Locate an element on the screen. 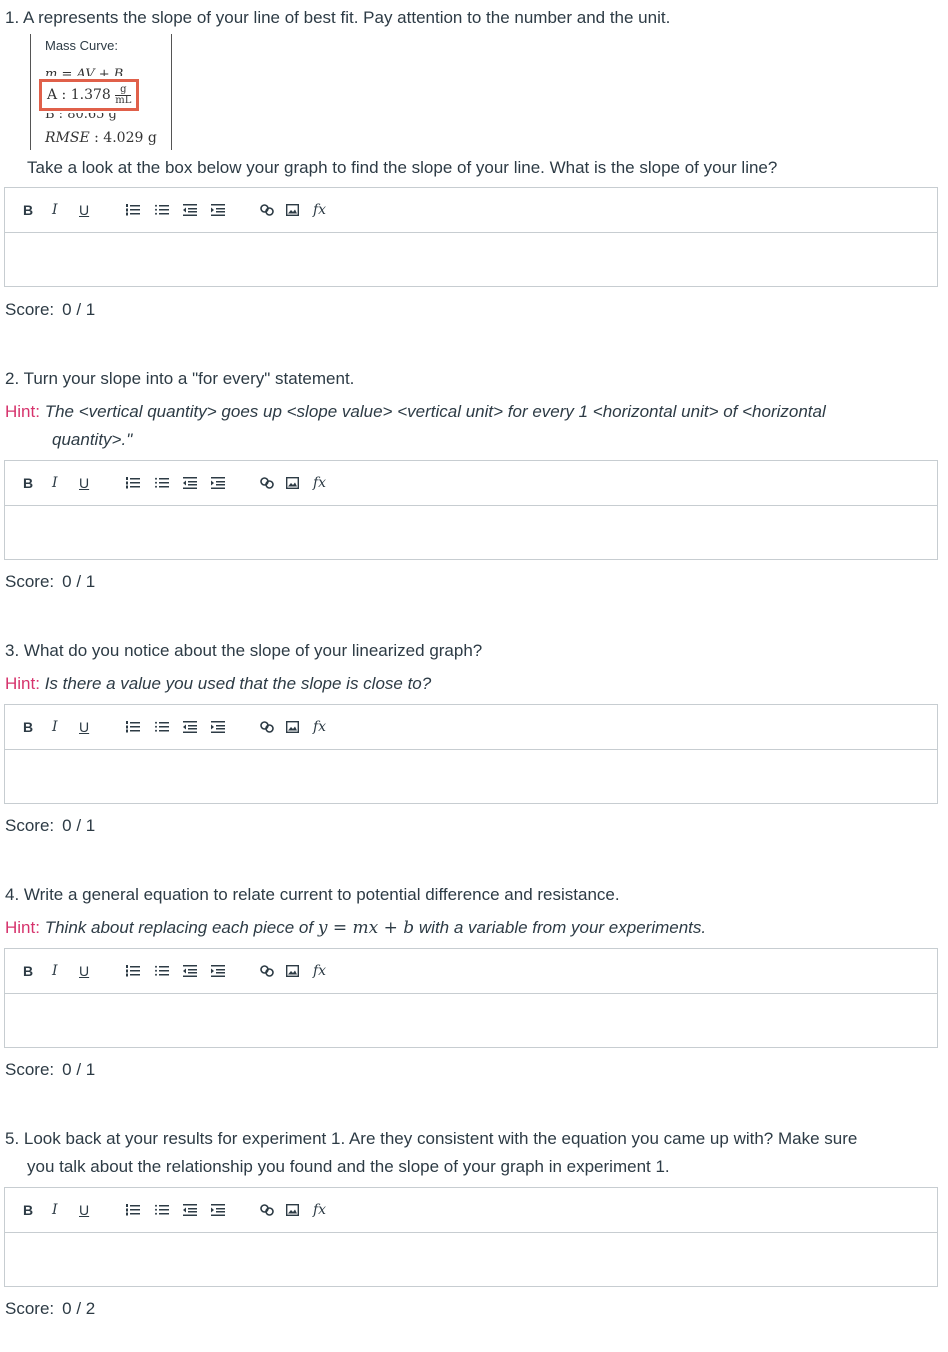 The image size is (948, 1352). slope-highlight-box: A : 1.378 g mL is located at coordinates (89, 95).